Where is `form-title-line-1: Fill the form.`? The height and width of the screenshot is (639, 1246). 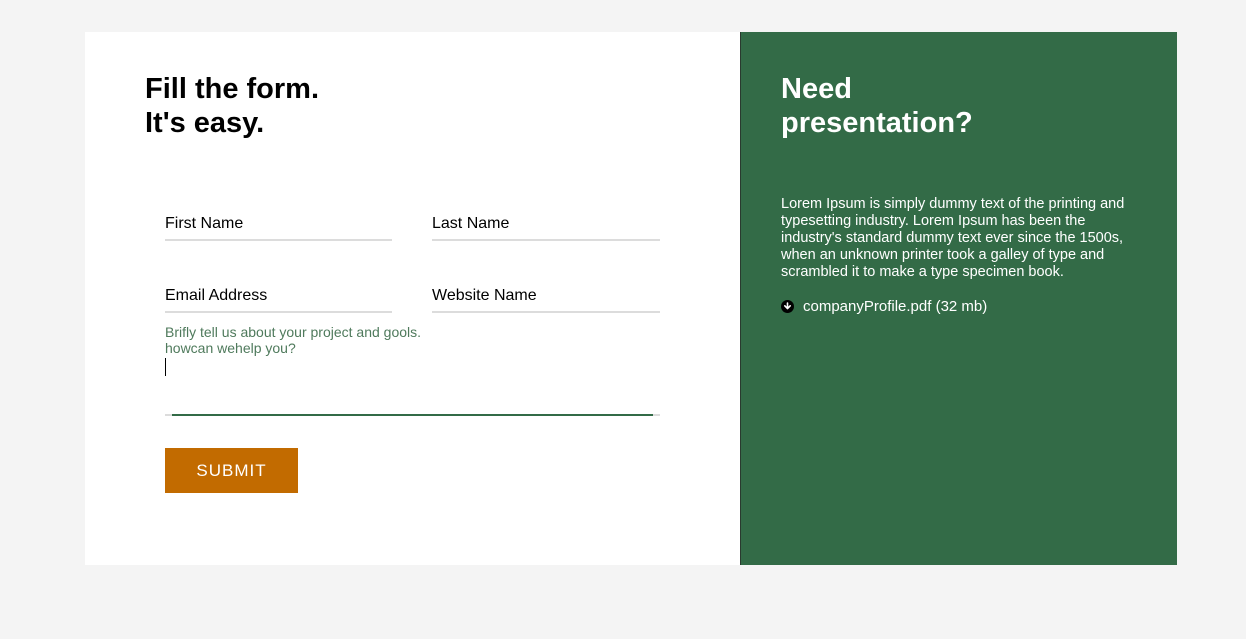 form-title-line-1: Fill the form. is located at coordinates (232, 89).